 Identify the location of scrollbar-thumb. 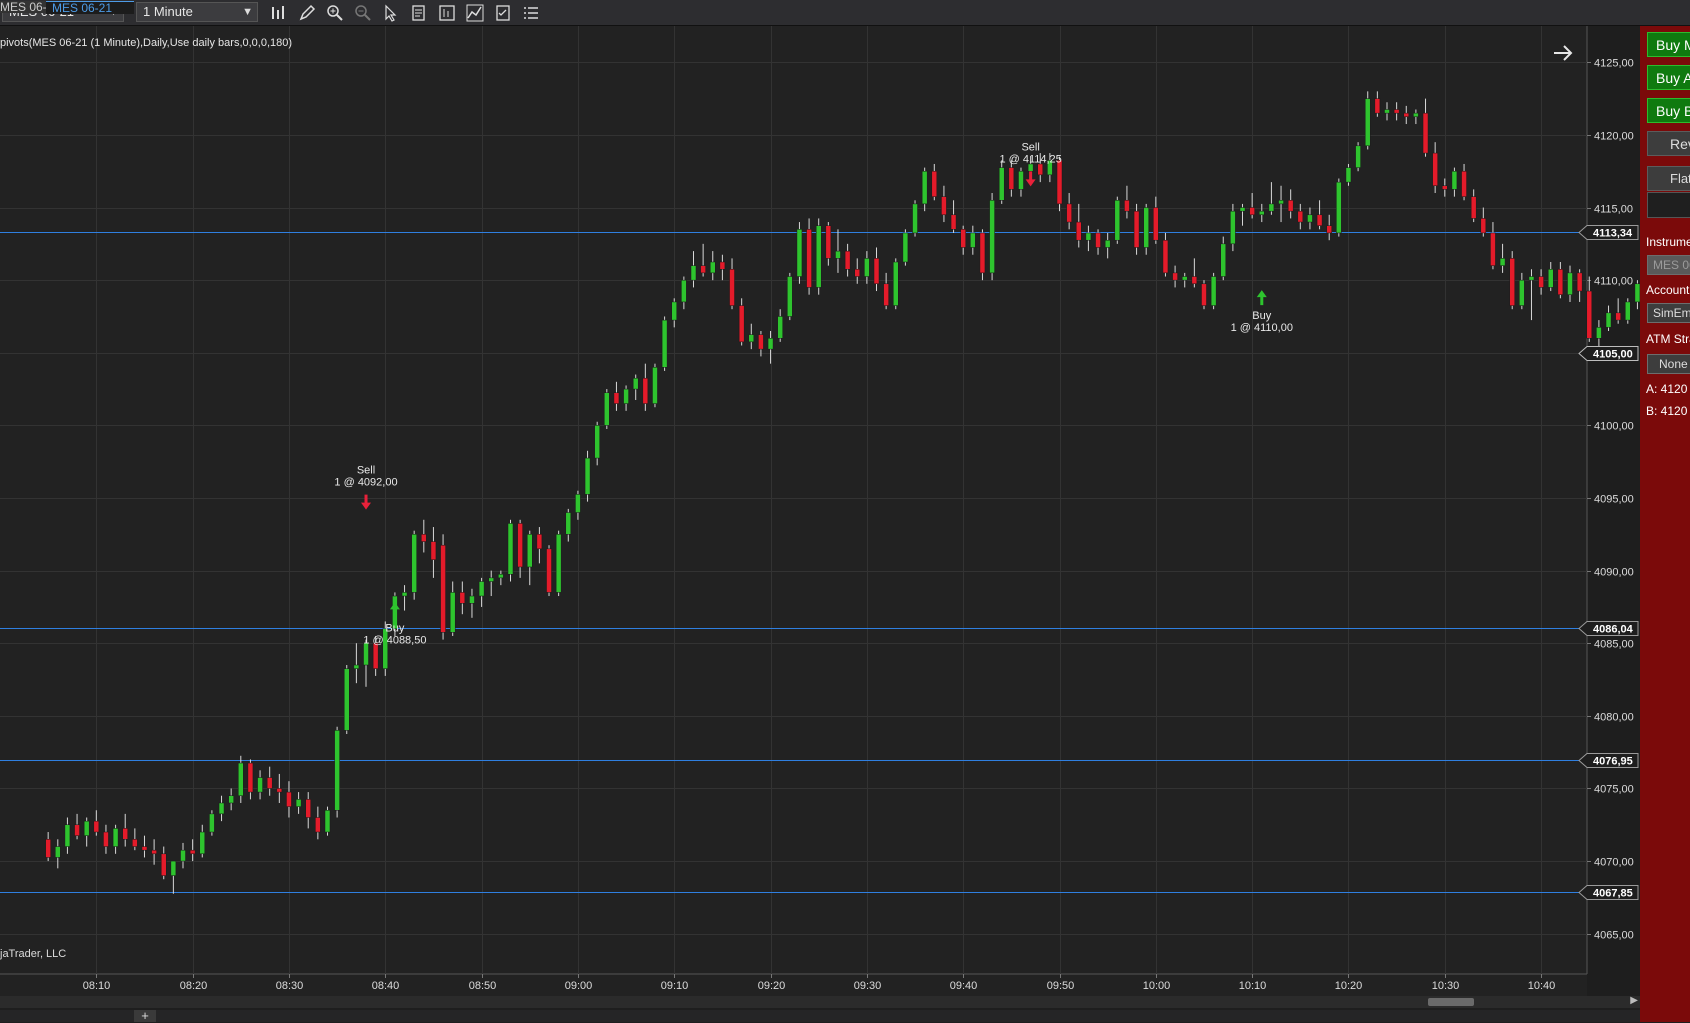
(1451, 1002).